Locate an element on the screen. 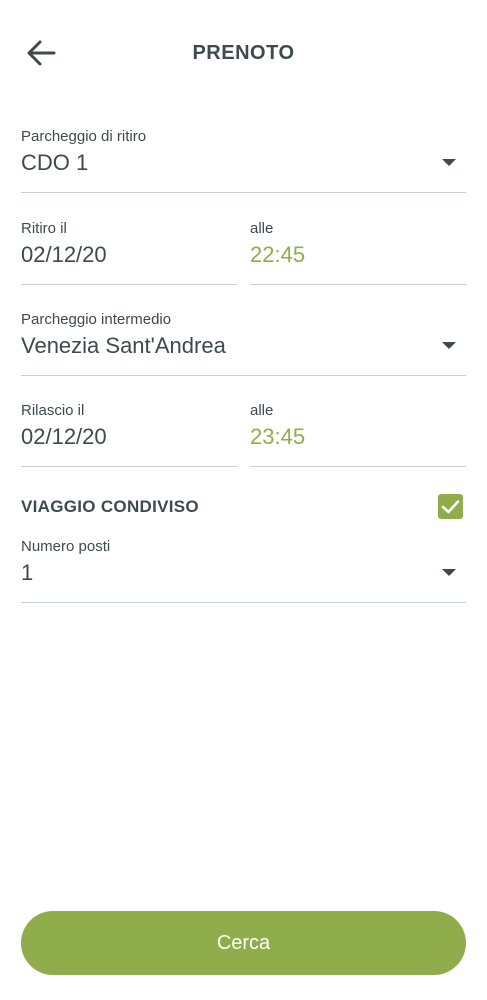 This screenshot has width=487, height=1000. shared-trip-label: VIAGGIO CONDIVISO is located at coordinates (110, 506).